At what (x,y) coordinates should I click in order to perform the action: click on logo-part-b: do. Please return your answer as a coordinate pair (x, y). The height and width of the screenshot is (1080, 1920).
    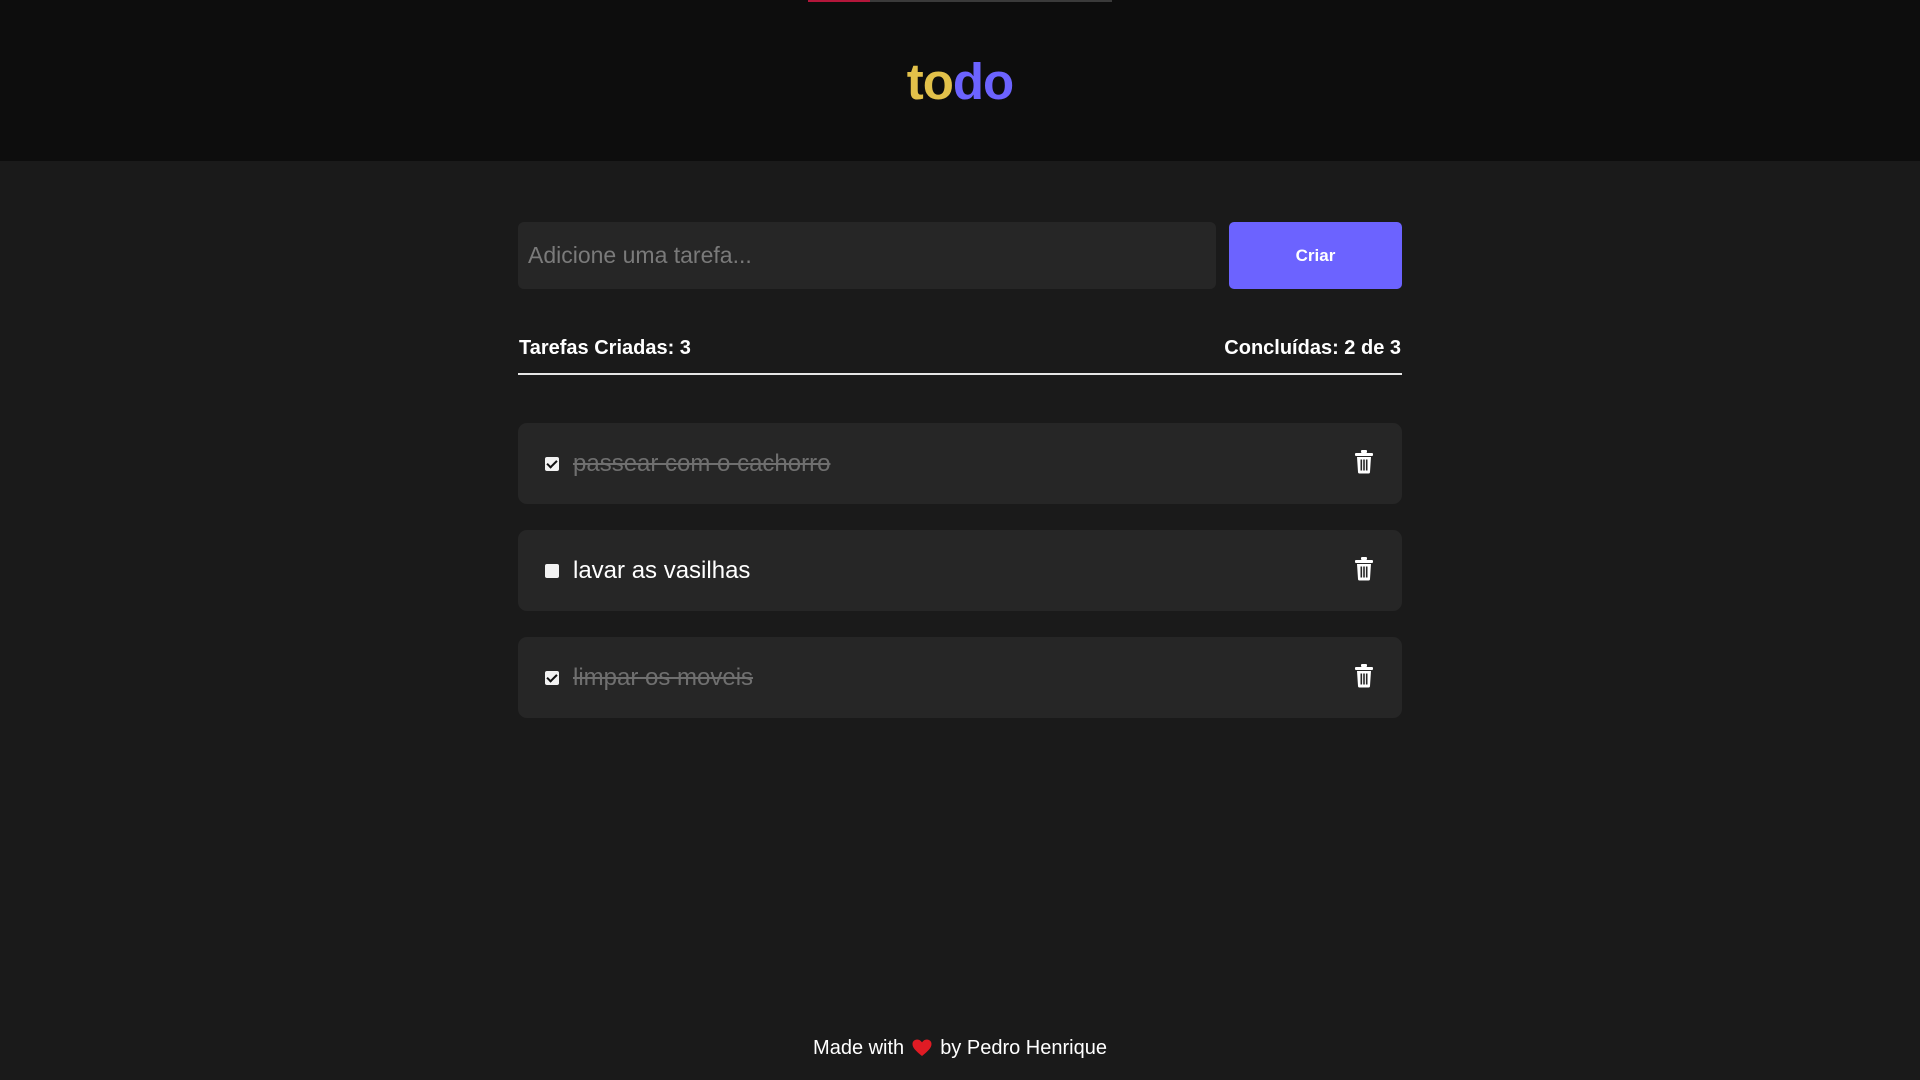
    Looking at the image, I should click on (983, 81).